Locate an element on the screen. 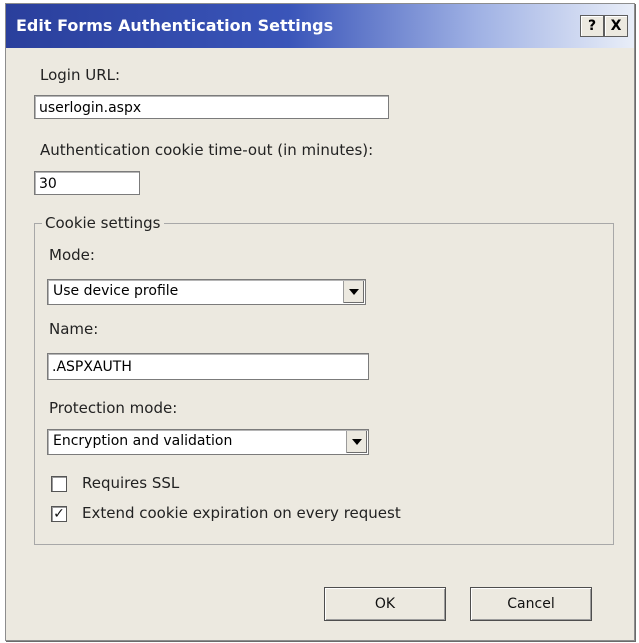 This screenshot has height=643, width=639. timeout-input: 30 is located at coordinates (87, 183).